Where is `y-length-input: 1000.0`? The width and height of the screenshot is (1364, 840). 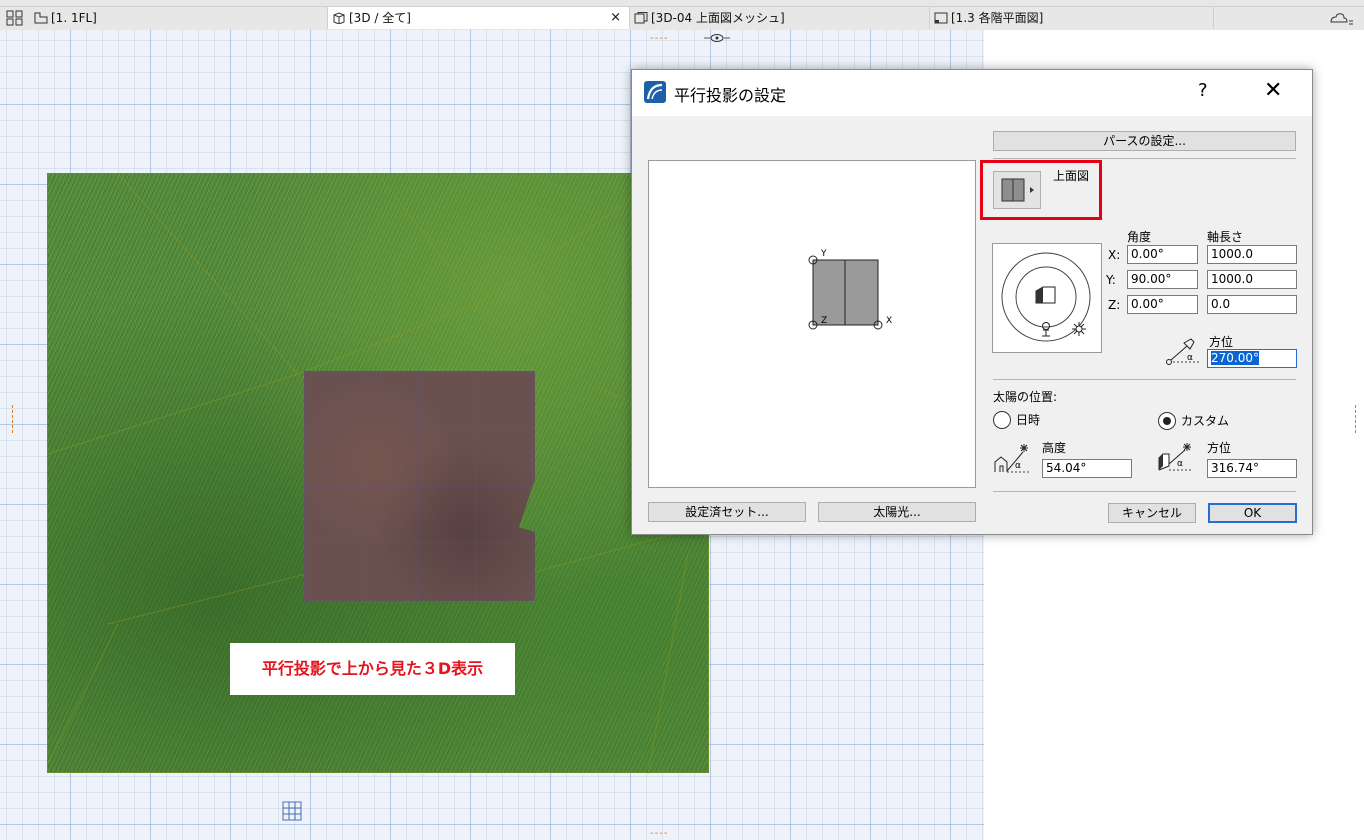 y-length-input: 1000.0 is located at coordinates (1252, 279).